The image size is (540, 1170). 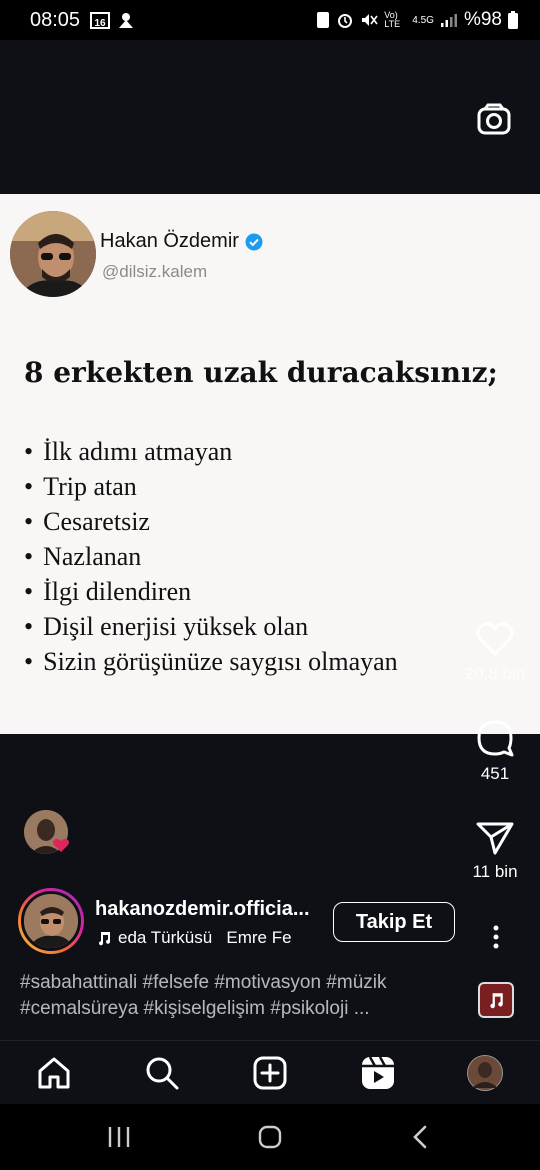 What do you see at coordinates (495, 838) in the screenshot?
I see `send-icon` at bounding box center [495, 838].